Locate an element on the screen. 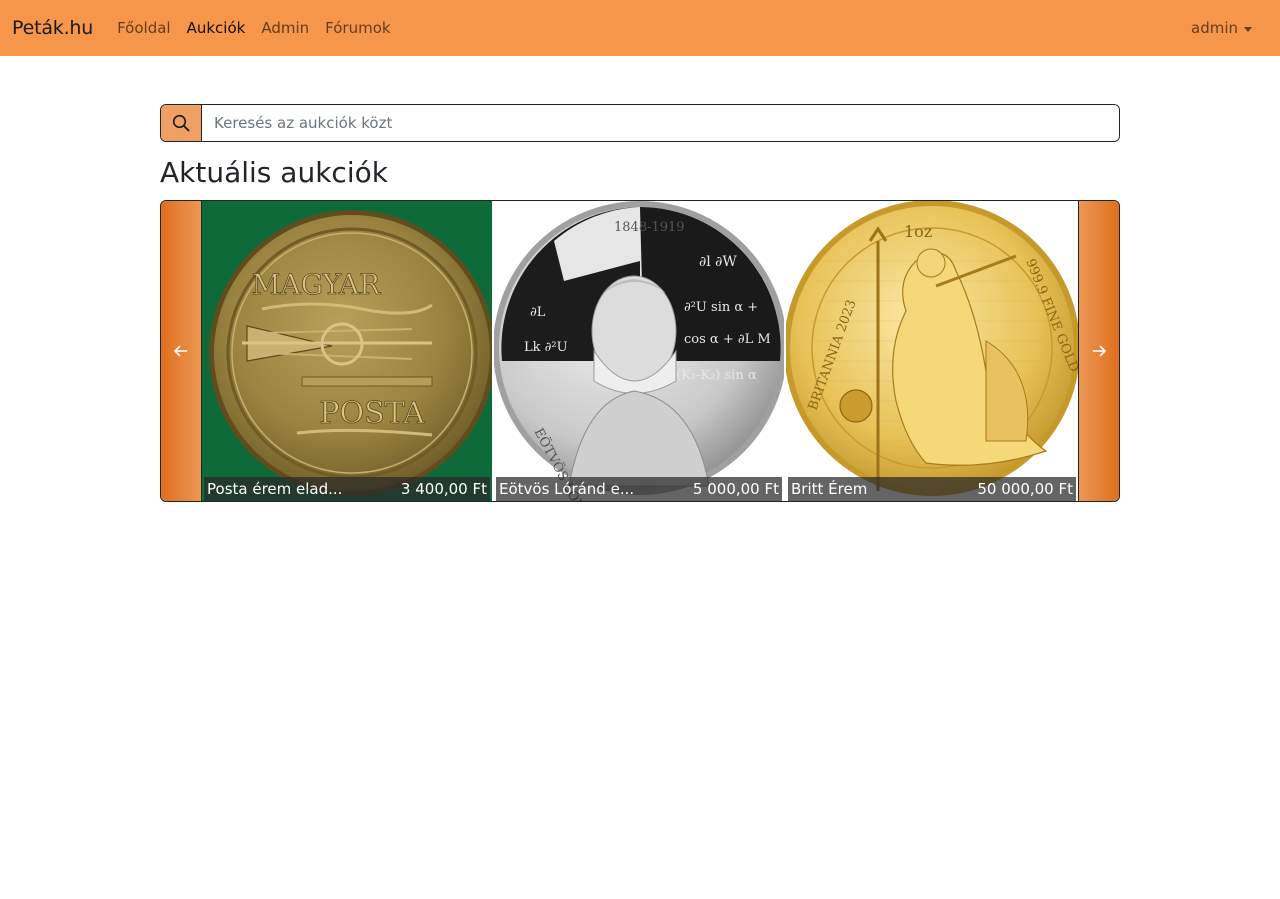  carousel-prev-button is located at coordinates (181, 351).